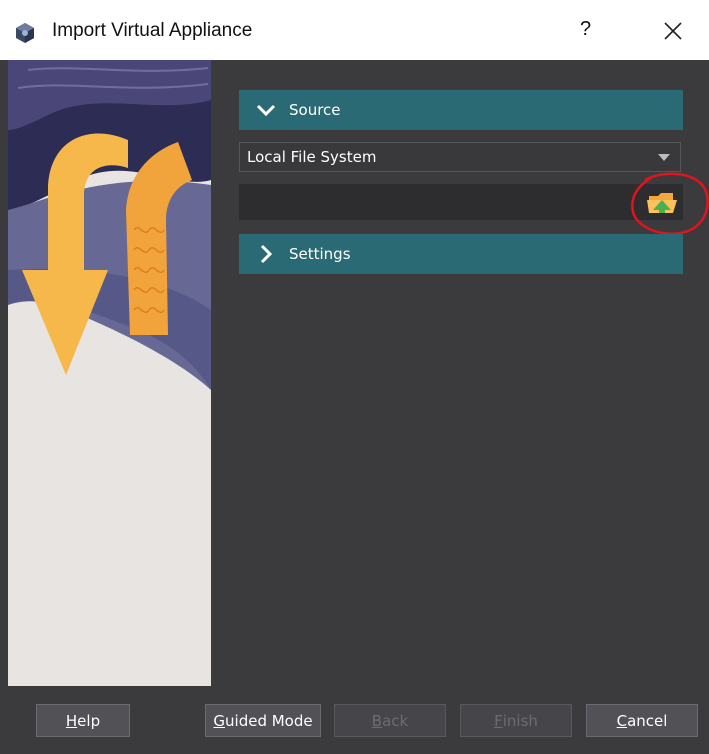 This screenshot has width=709, height=754. What do you see at coordinates (460, 157) in the screenshot?
I see `source-select: Local File System` at bounding box center [460, 157].